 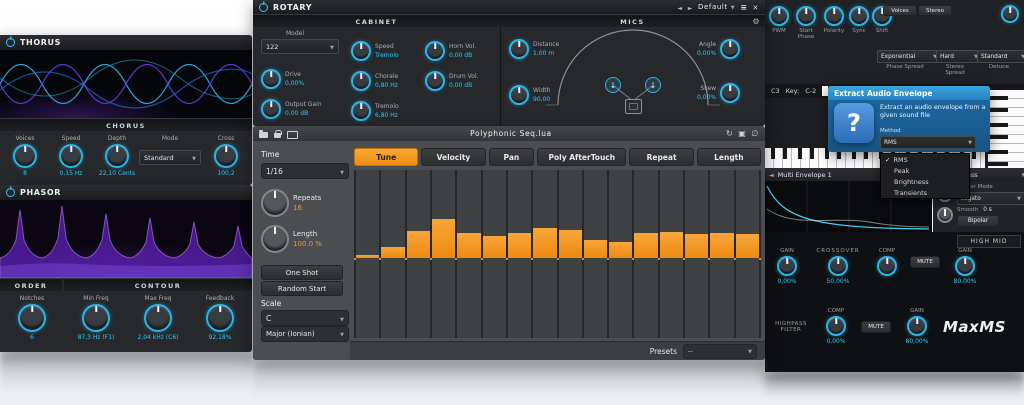 What do you see at coordinates (900, 159) in the screenshot?
I see `menu-item-label: RMS` at bounding box center [900, 159].